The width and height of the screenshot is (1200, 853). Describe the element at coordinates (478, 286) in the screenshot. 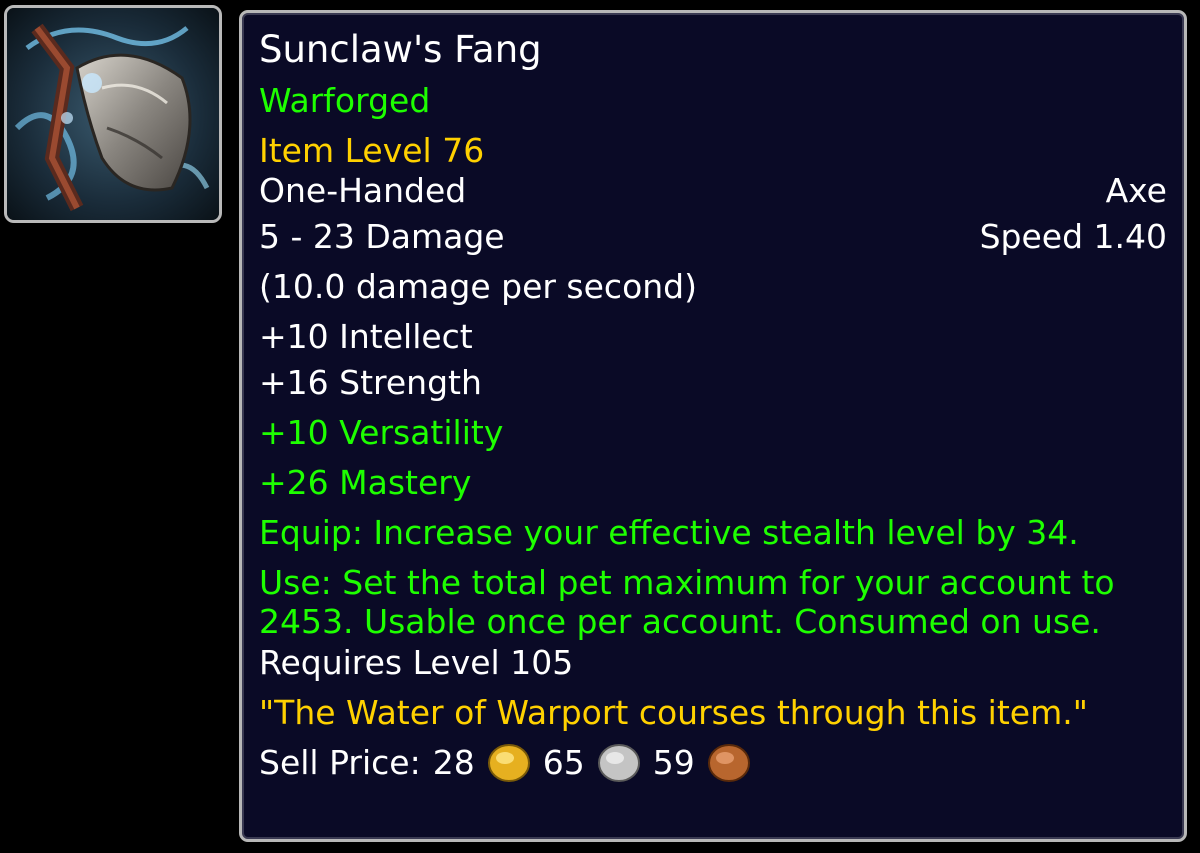

I see `damage-per-second: (10.0 damage per second)` at that location.